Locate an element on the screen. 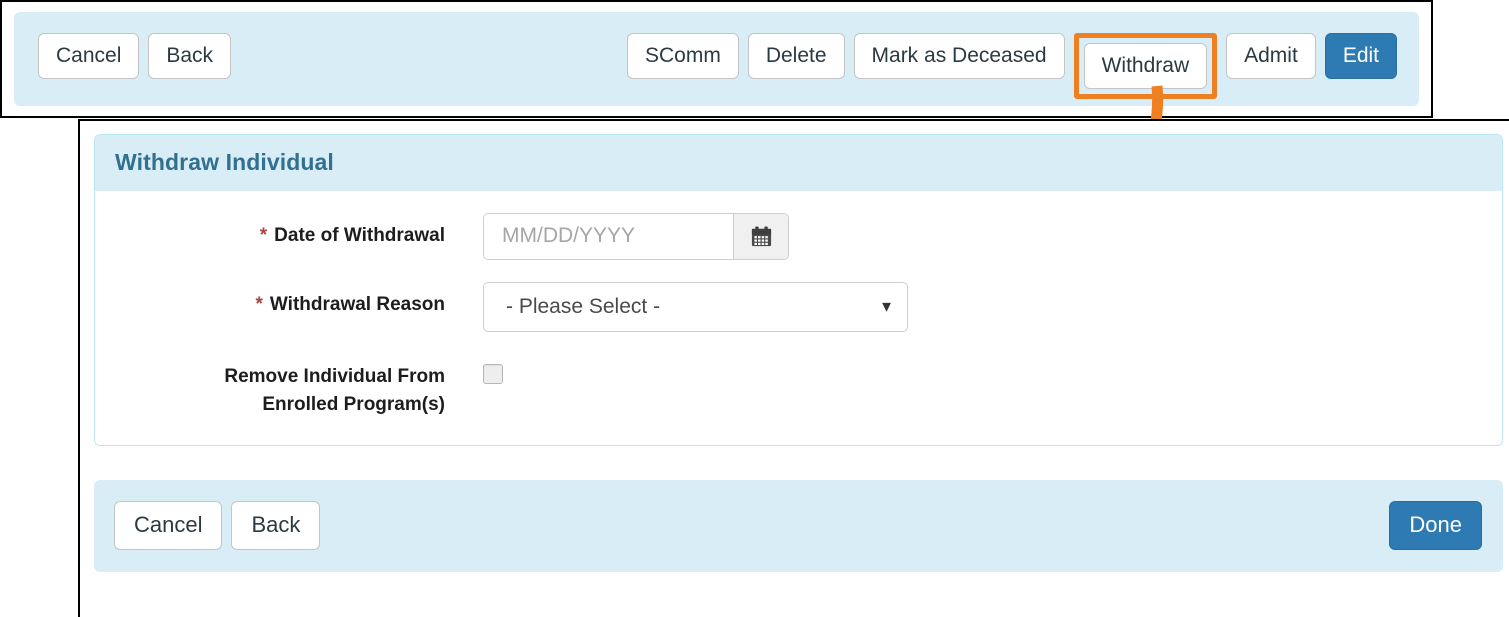  dialog-done-button: Done is located at coordinates (1435, 526).